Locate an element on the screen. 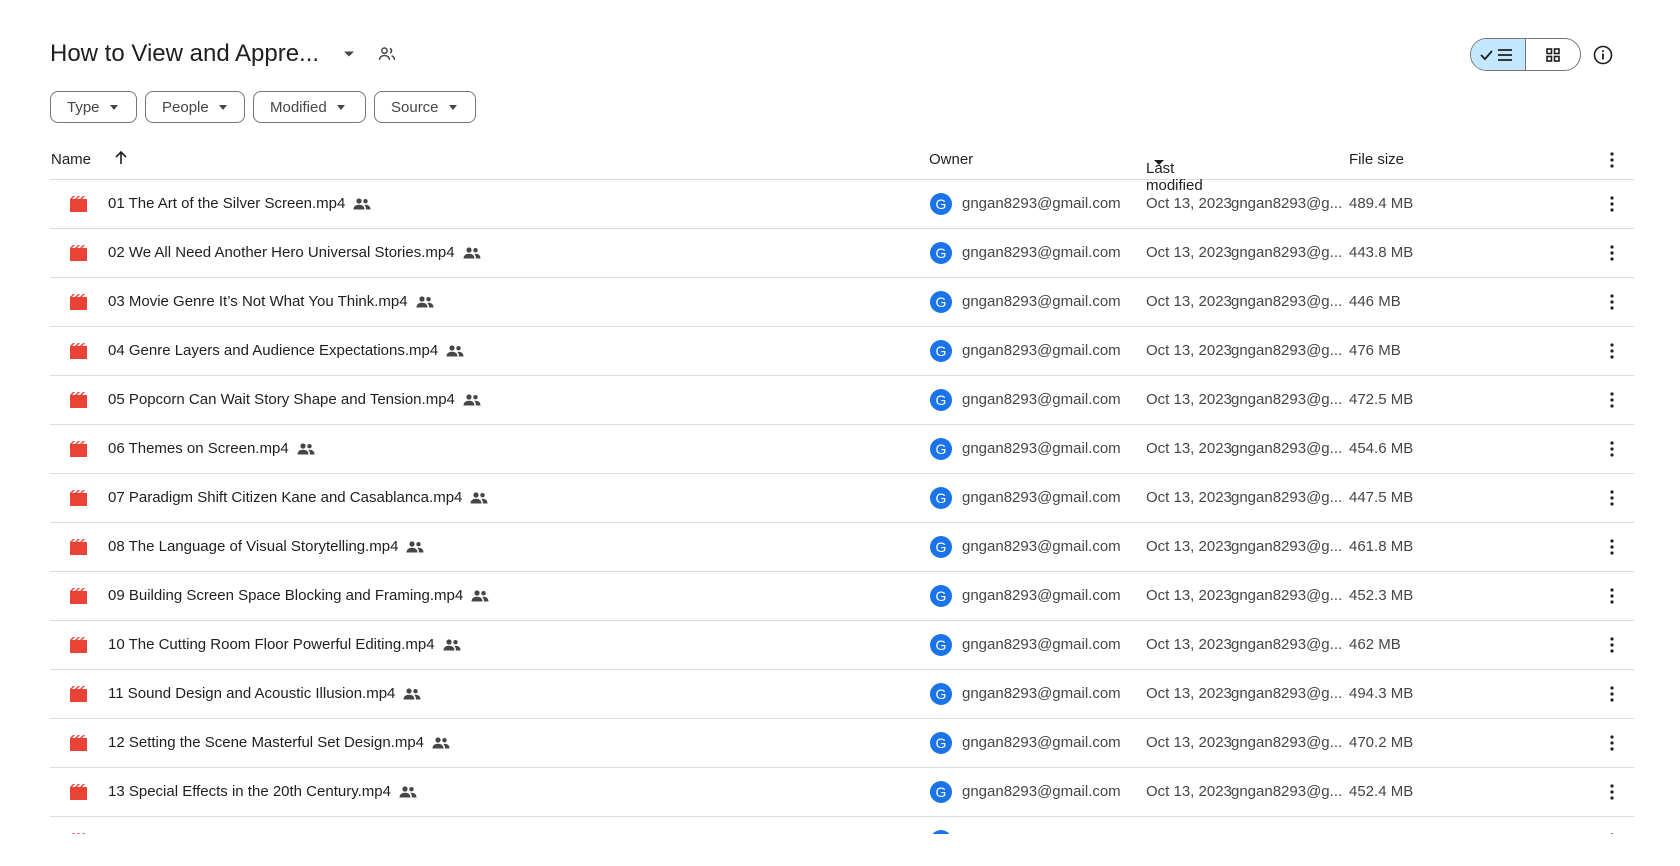 This screenshot has height=866, width=1680. sort-ascending-arrow-icon is located at coordinates (121, 160).